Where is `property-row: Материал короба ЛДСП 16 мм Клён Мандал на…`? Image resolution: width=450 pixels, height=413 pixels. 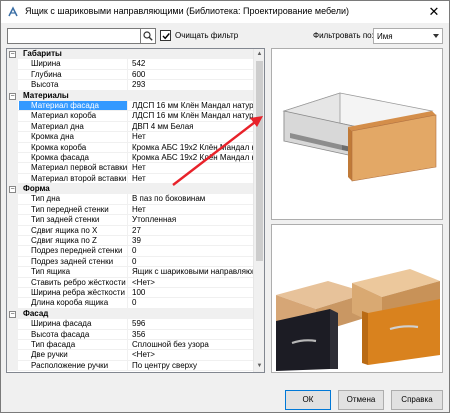
property-row: Материал короба ЛДСП 16 мм Клён Мандал на… is located at coordinates (130, 116).